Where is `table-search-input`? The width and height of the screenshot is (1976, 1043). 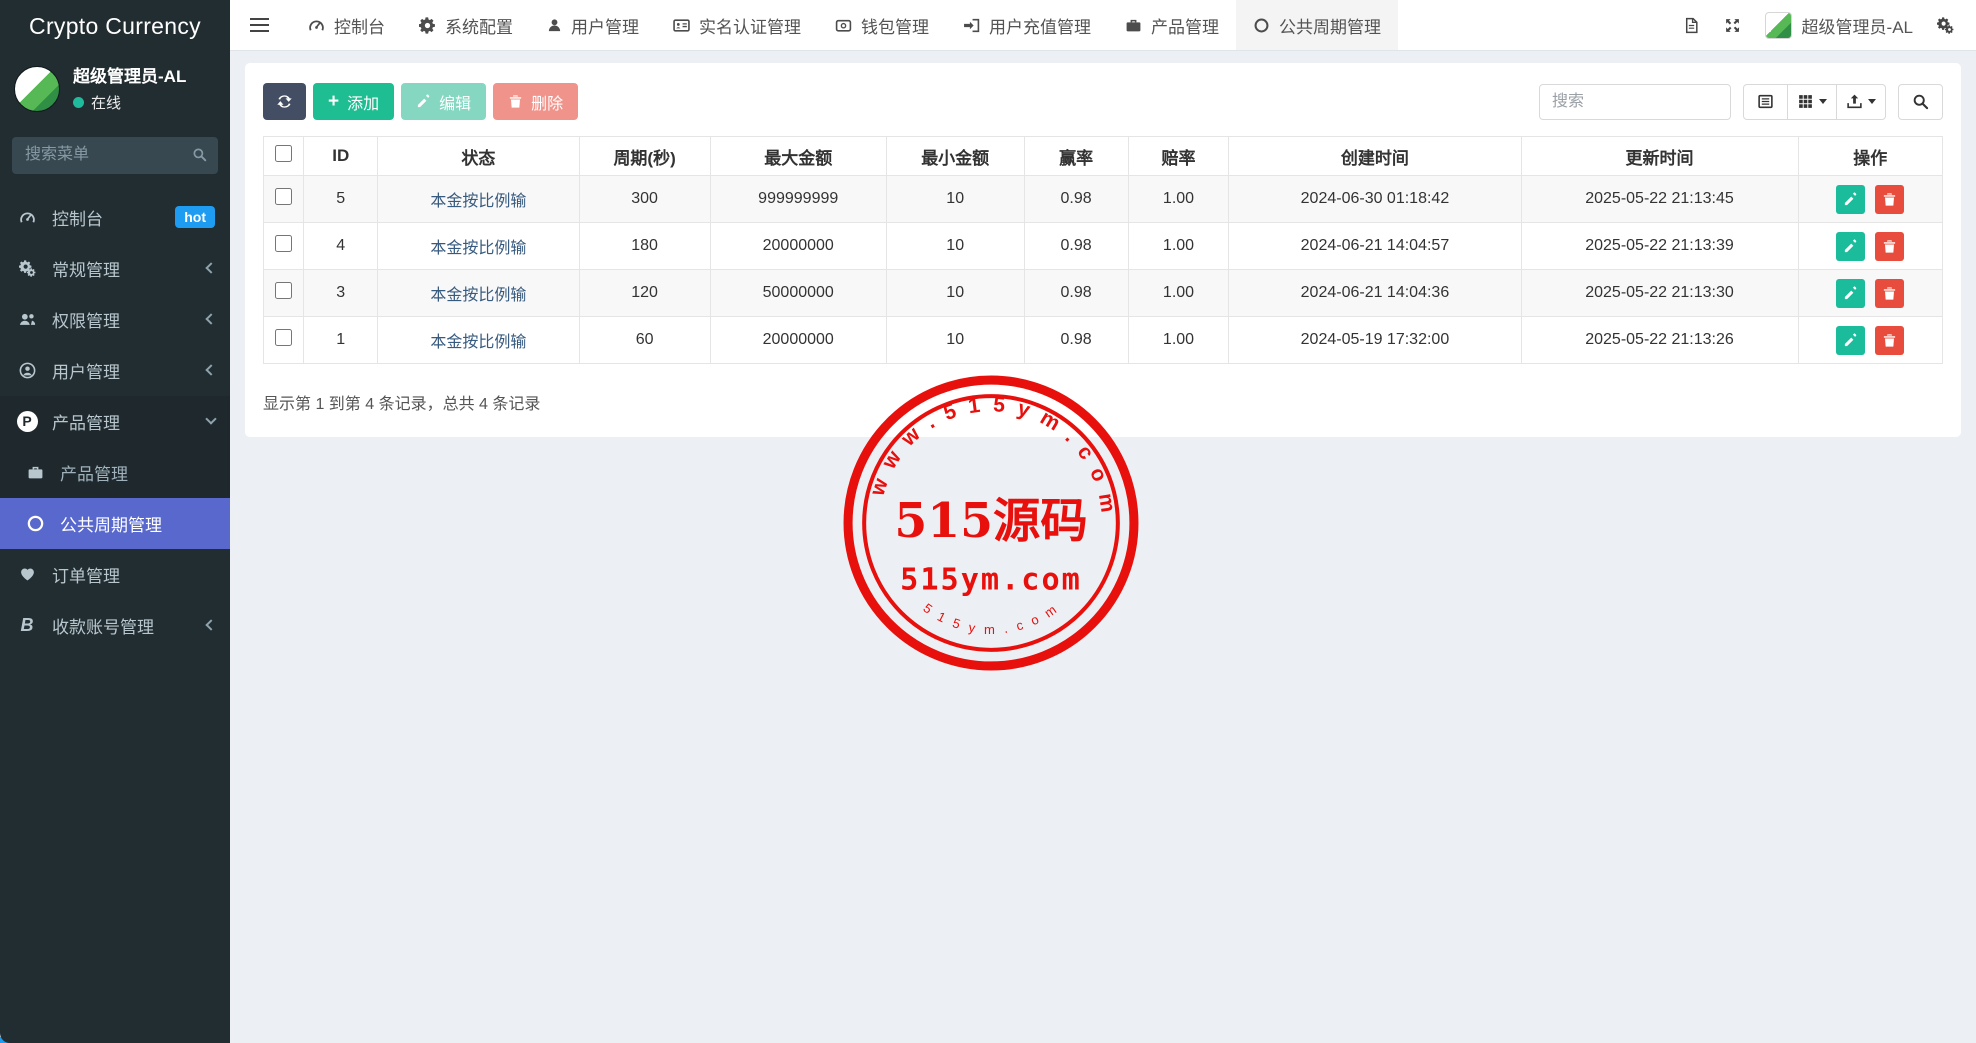
table-search-input is located at coordinates (1635, 101).